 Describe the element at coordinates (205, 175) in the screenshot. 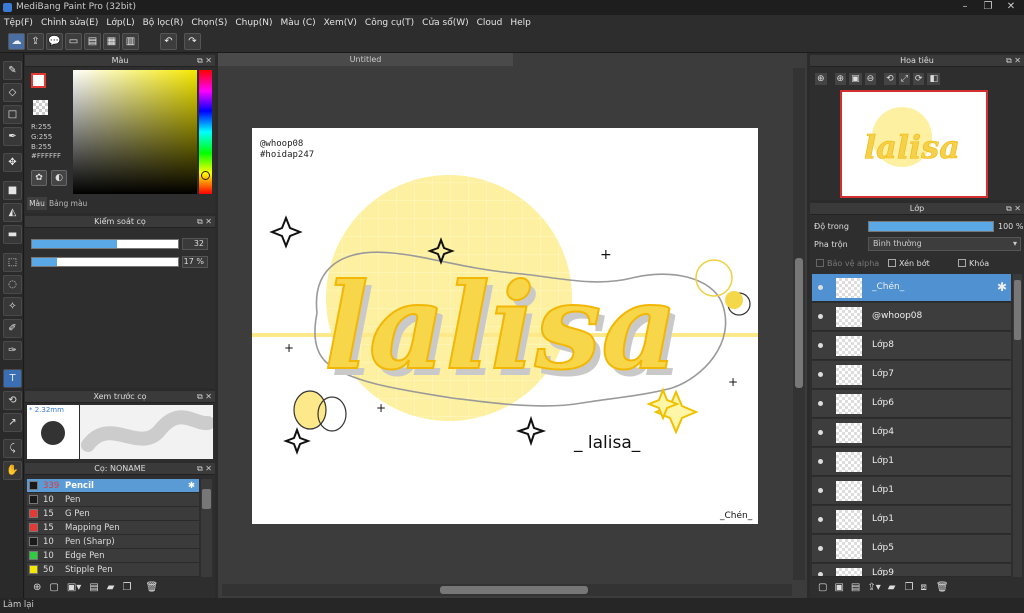

I see `hue-handle` at that location.